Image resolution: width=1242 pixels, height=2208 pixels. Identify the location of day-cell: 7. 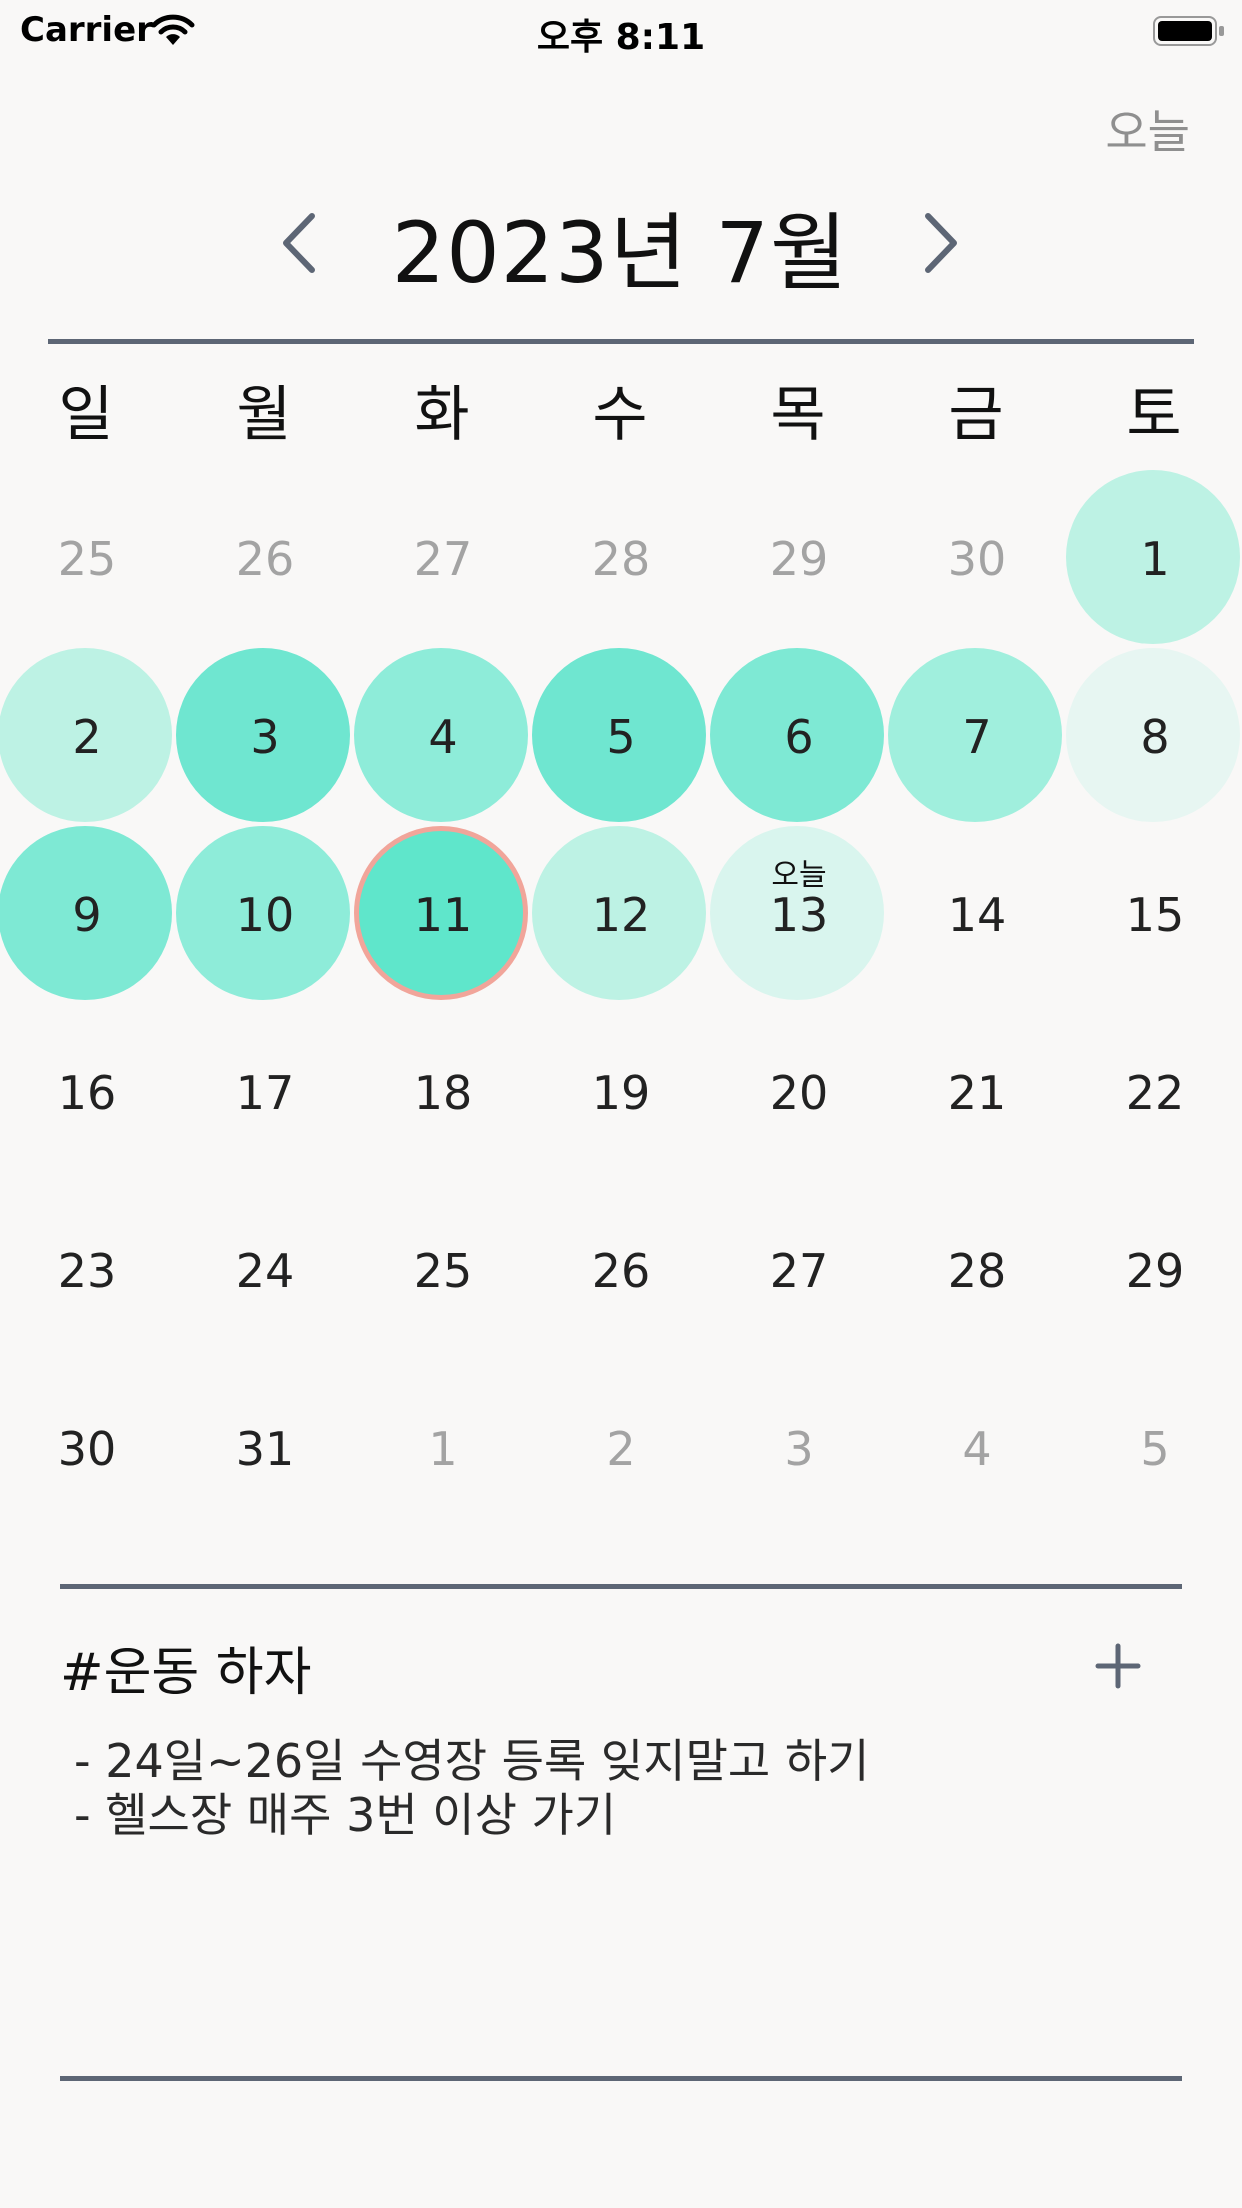
(977, 737).